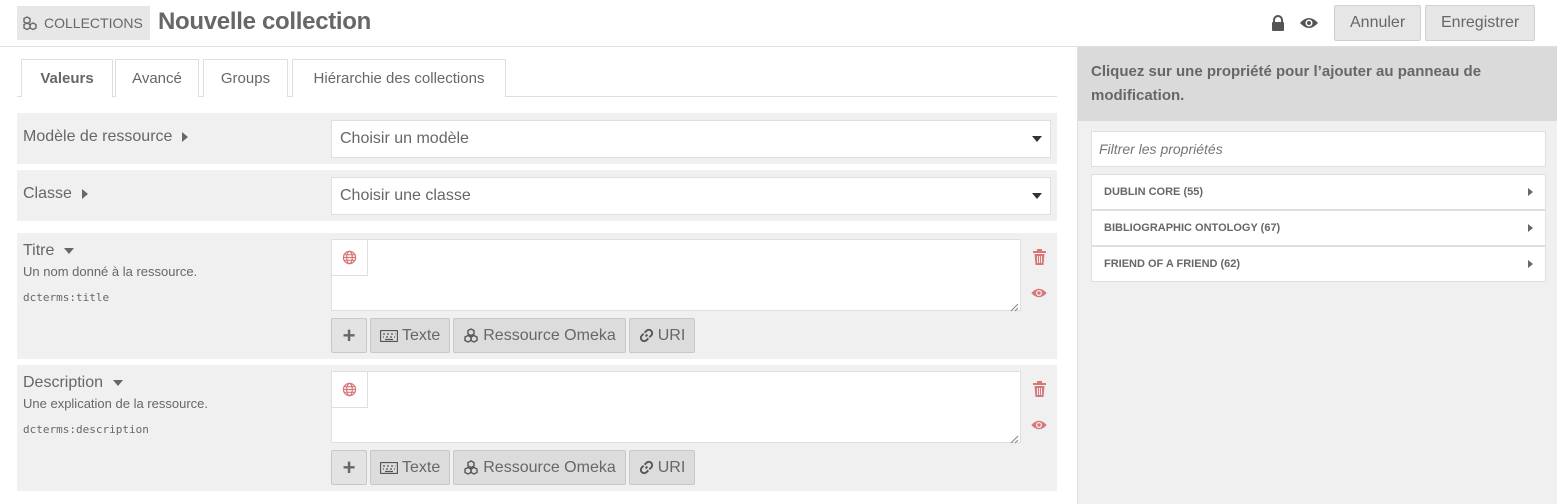  Describe the element at coordinates (67, 78) in the screenshot. I see `tab-valeurs: Valeurs` at that location.